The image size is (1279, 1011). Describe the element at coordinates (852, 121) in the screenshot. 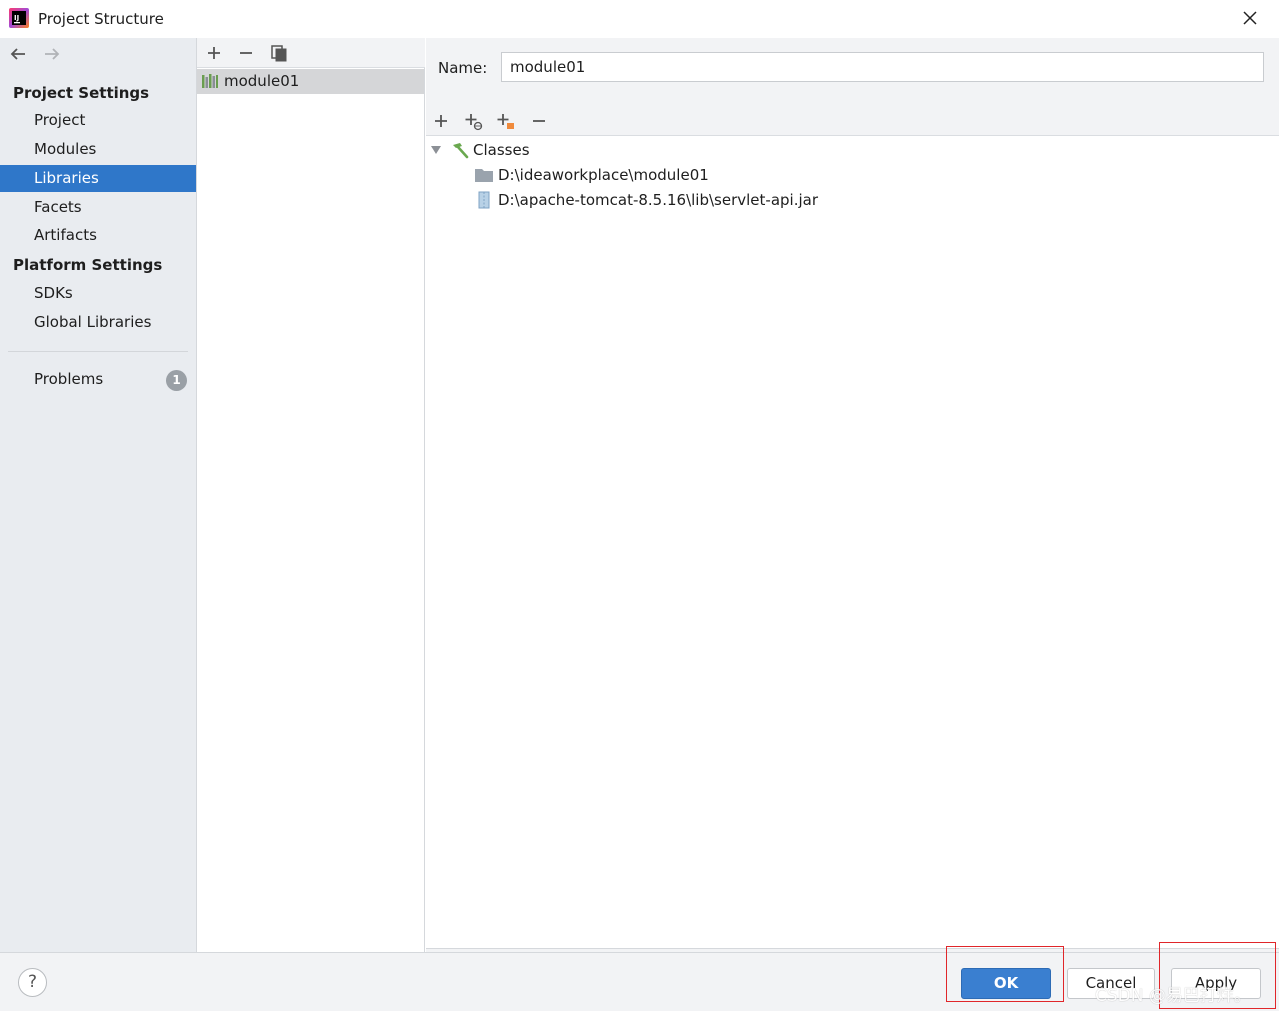

I see `classes-toolbar` at that location.